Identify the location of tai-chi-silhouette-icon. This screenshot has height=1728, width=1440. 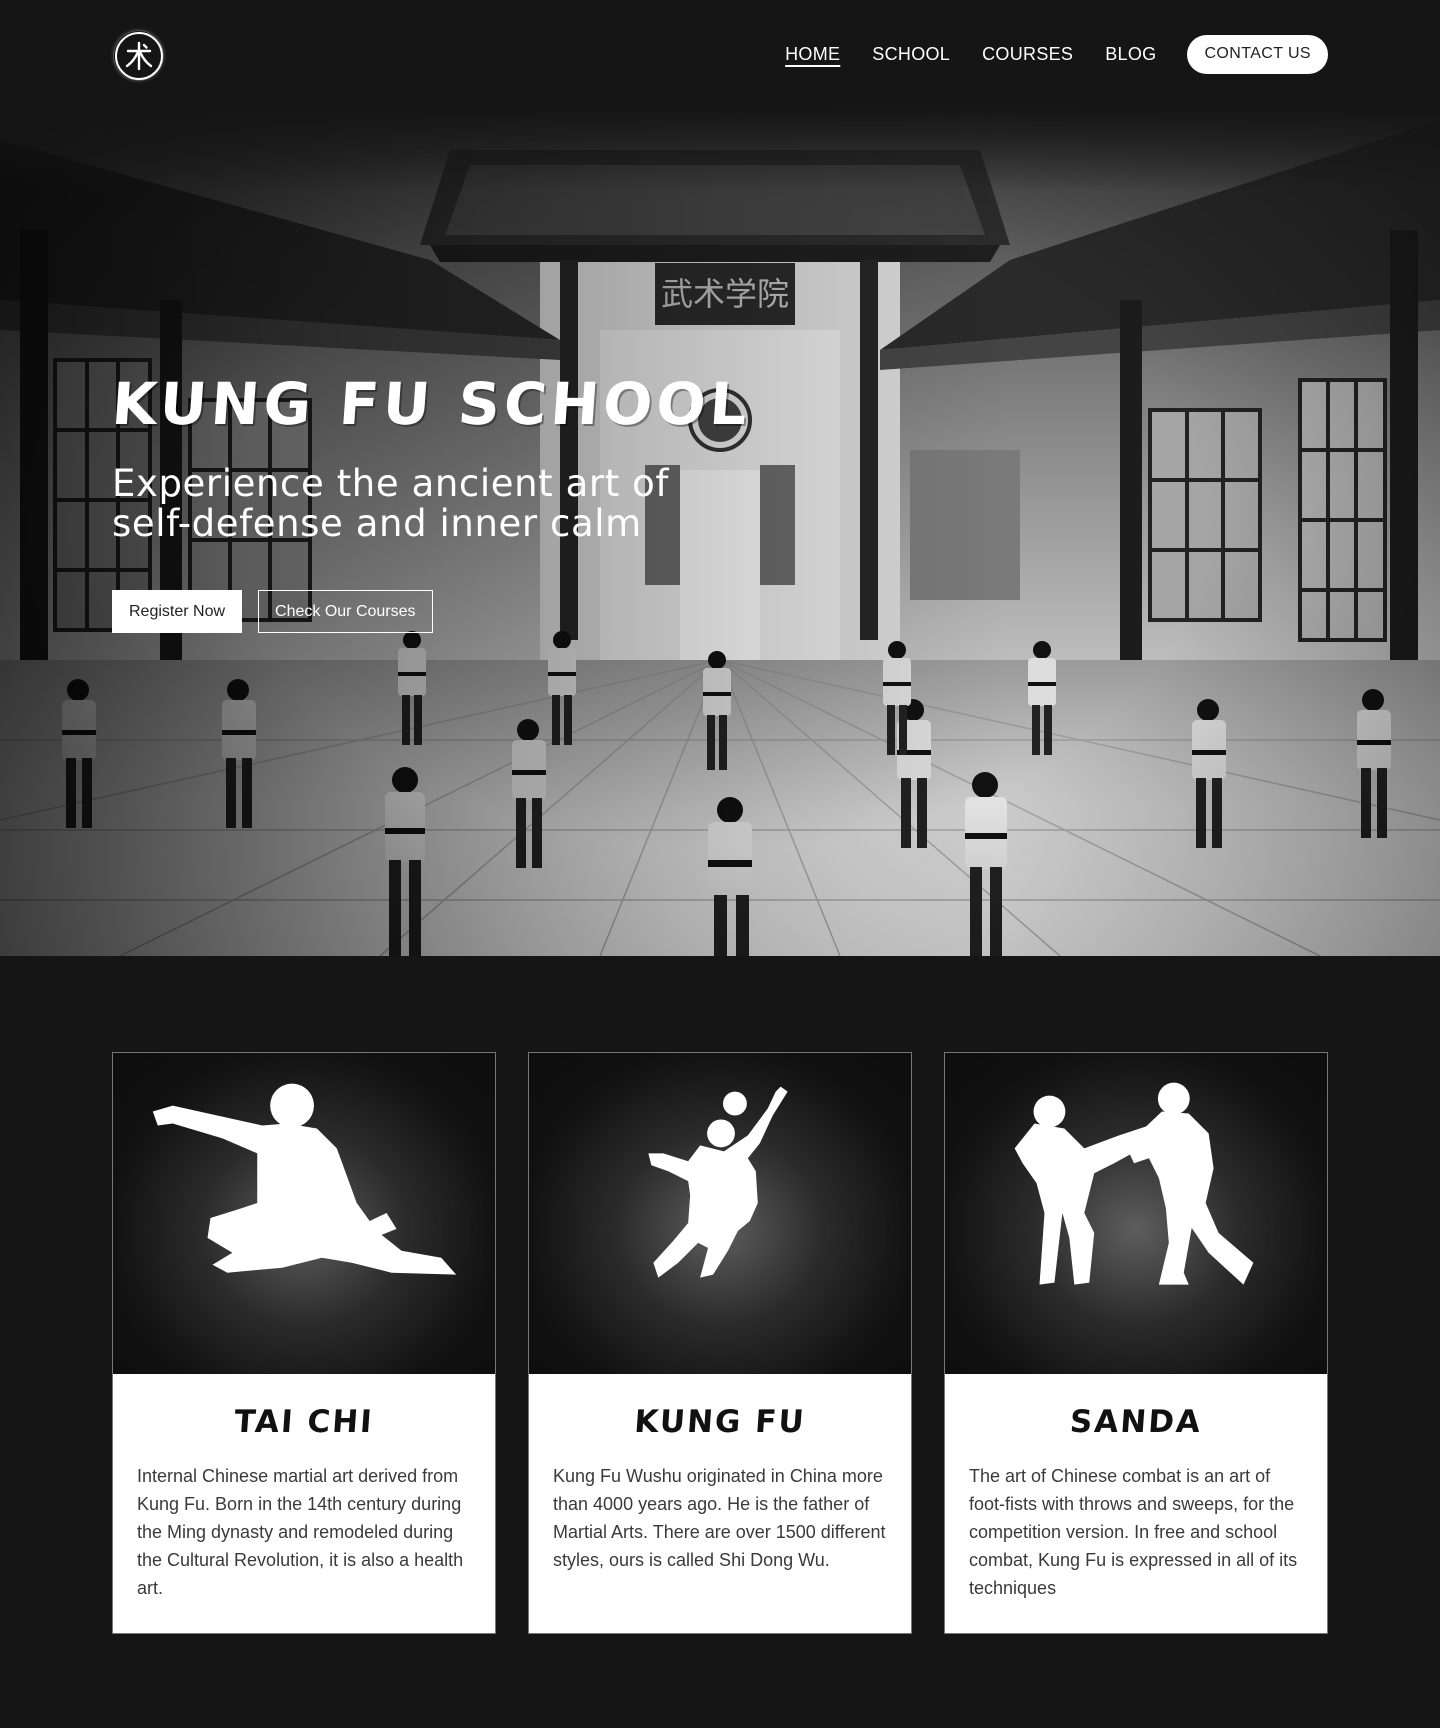
(304, 1179).